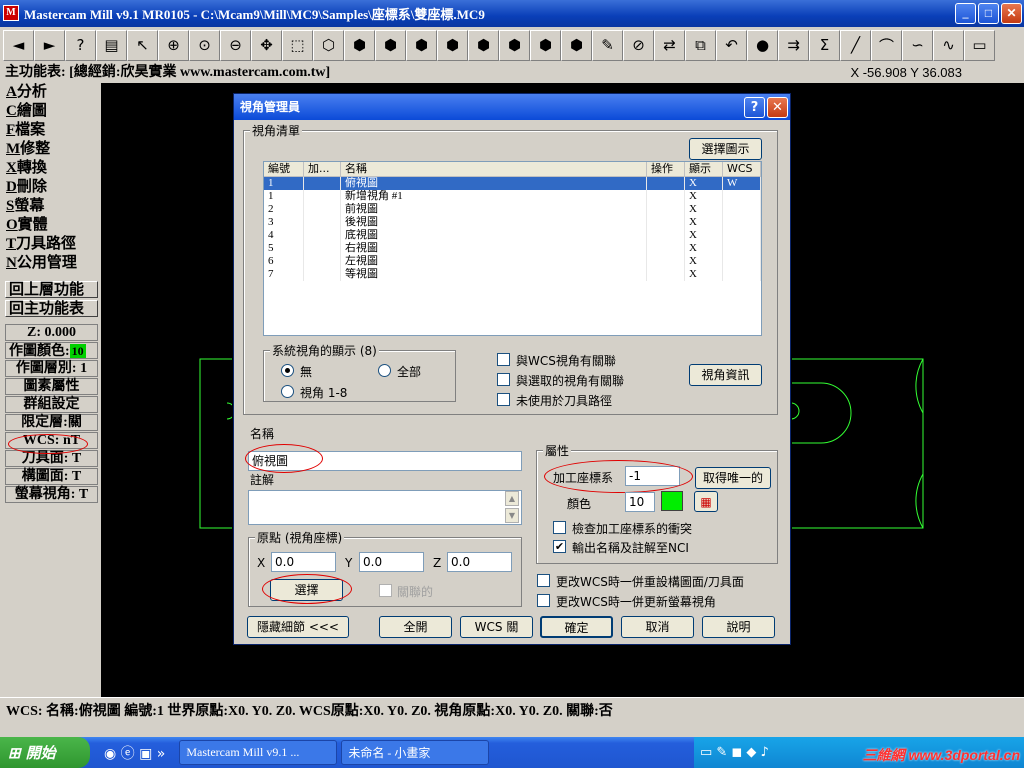 The width and height of the screenshot is (1024, 768). What do you see at coordinates (298, 627) in the screenshot?
I see `hide-details-button: 隱藏細節 <<<` at bounding box center [298, 627].